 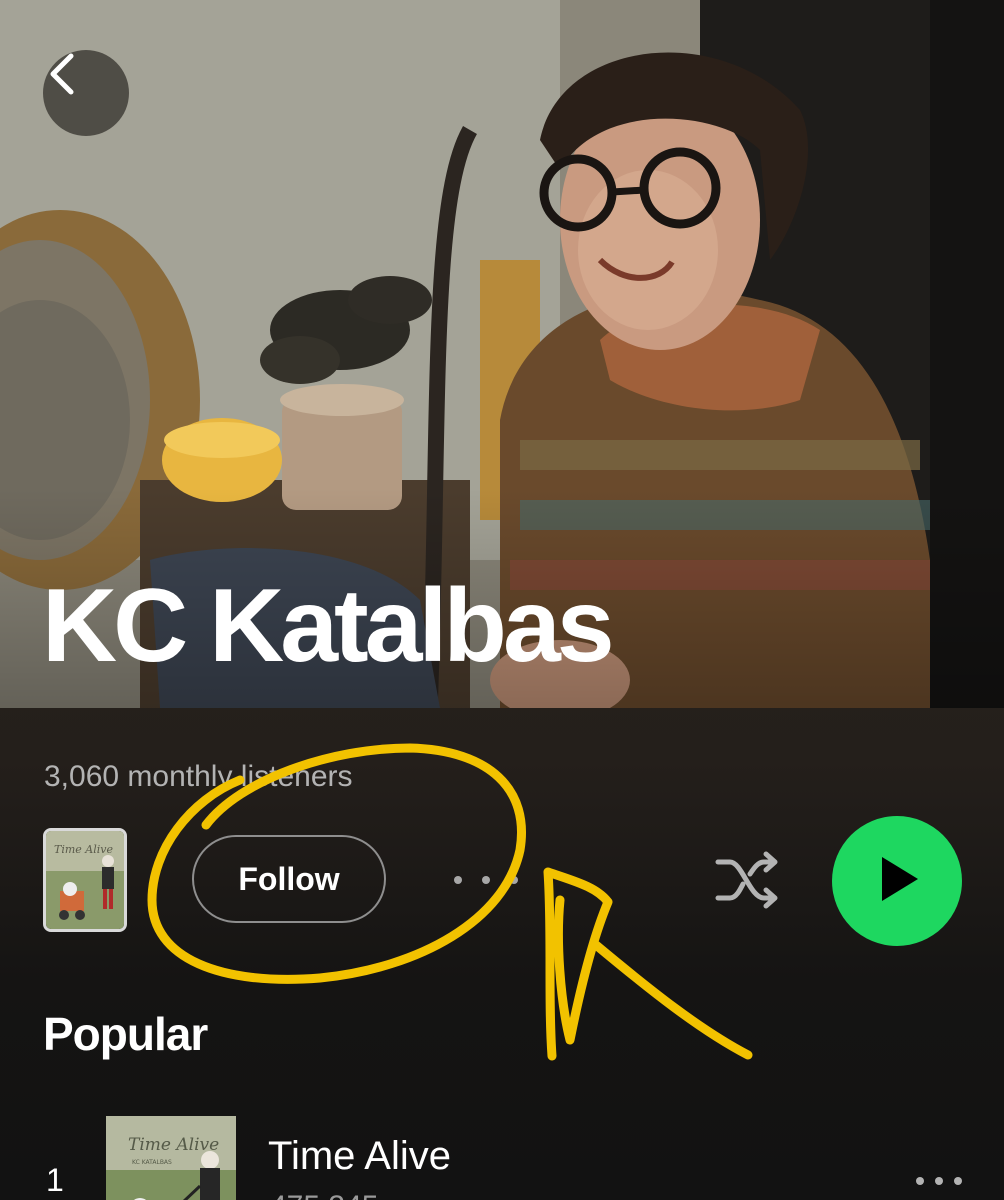 What do you see at coordinates (360, 1156) in the screenshot?
I see `track-title: Time Alive` at bounding box center [360, 1156].